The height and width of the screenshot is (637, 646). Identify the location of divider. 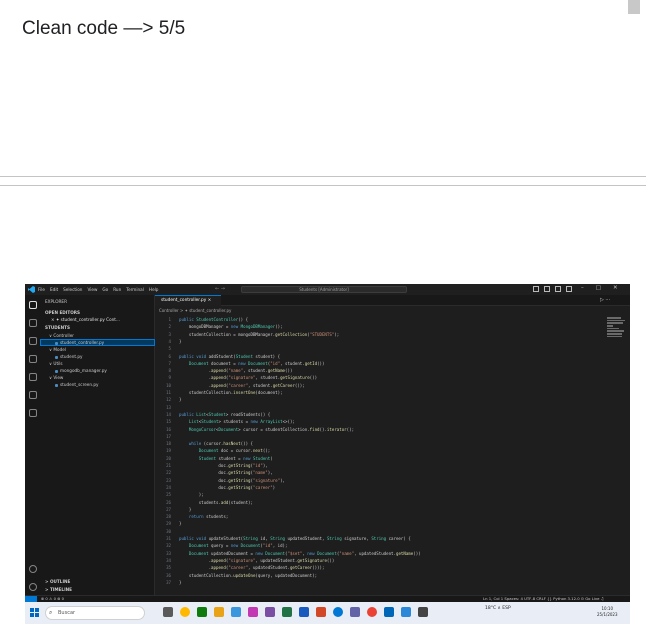
(323, 185).